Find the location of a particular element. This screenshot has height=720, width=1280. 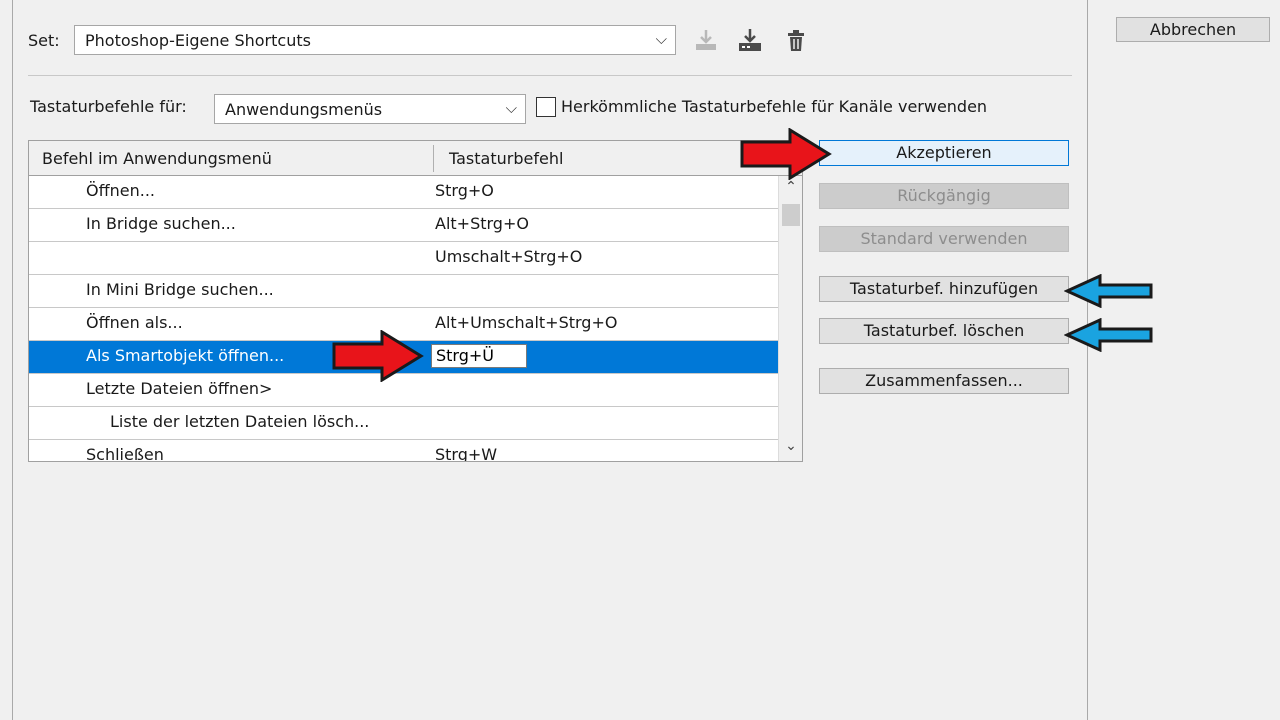

shortcut-cell: Strg+W is located at coordinates (466, 453).